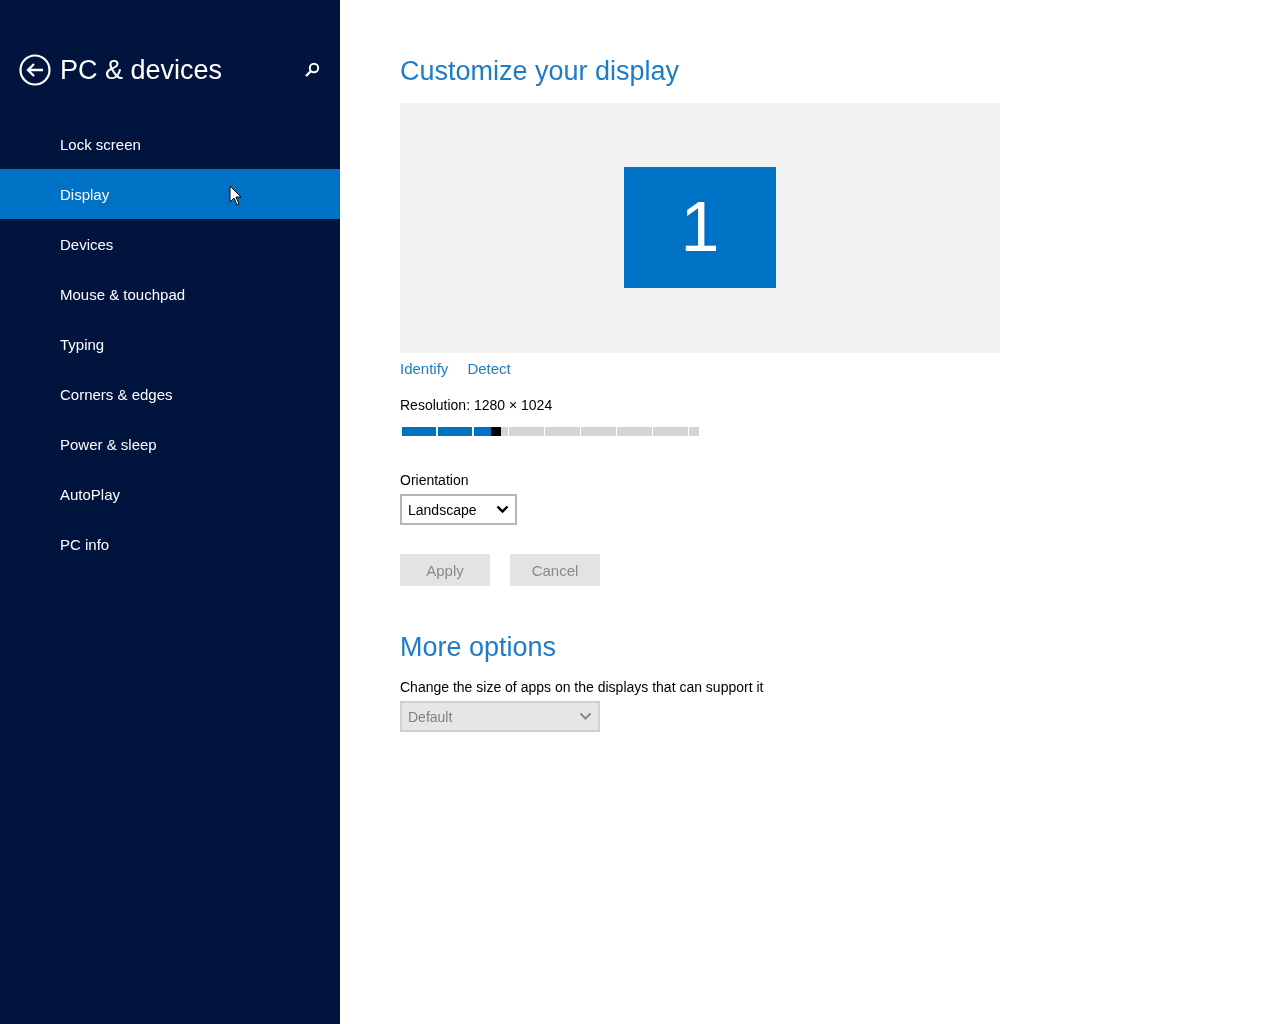 The image size is (1280, 1024). What do you see at coordinates (479, 647) in the screenshot?
I see `section-heading: More options` at bounding box center [479, 647].